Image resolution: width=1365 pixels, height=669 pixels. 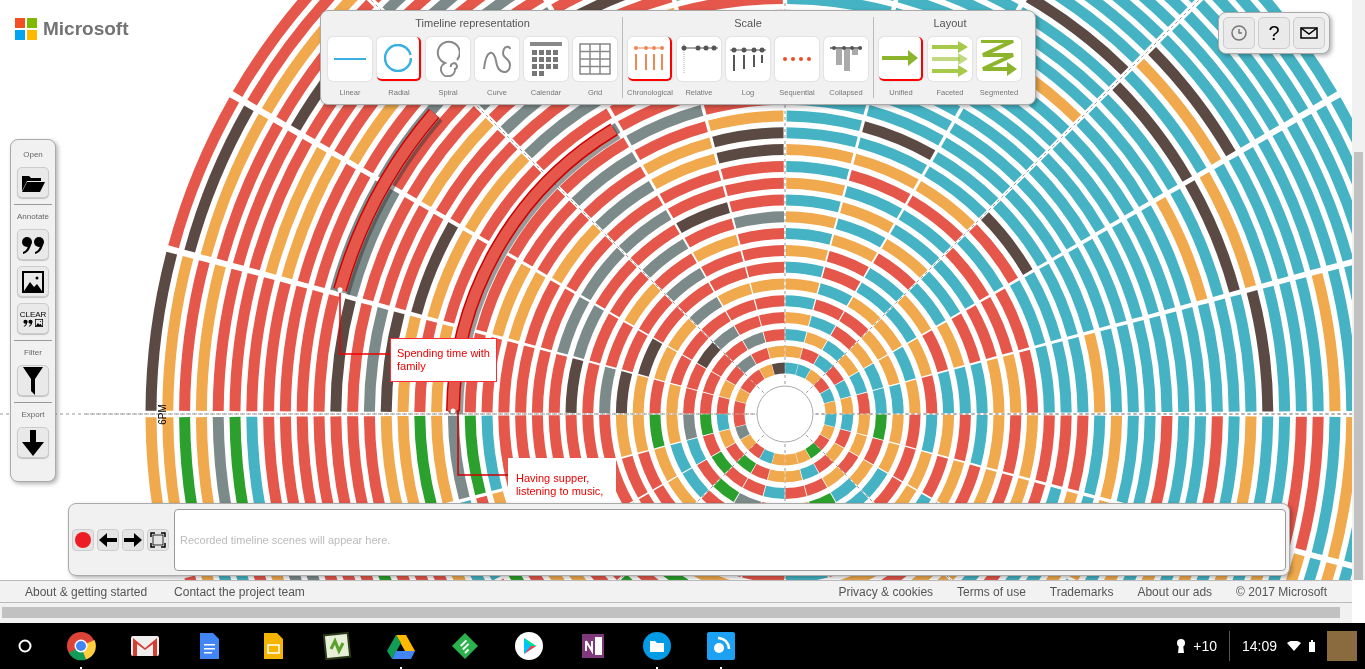 What do you see at coordinates (86, 29) in the screenshot?
I see `brand-name: Microsoft` at bounding box center [86, 29].